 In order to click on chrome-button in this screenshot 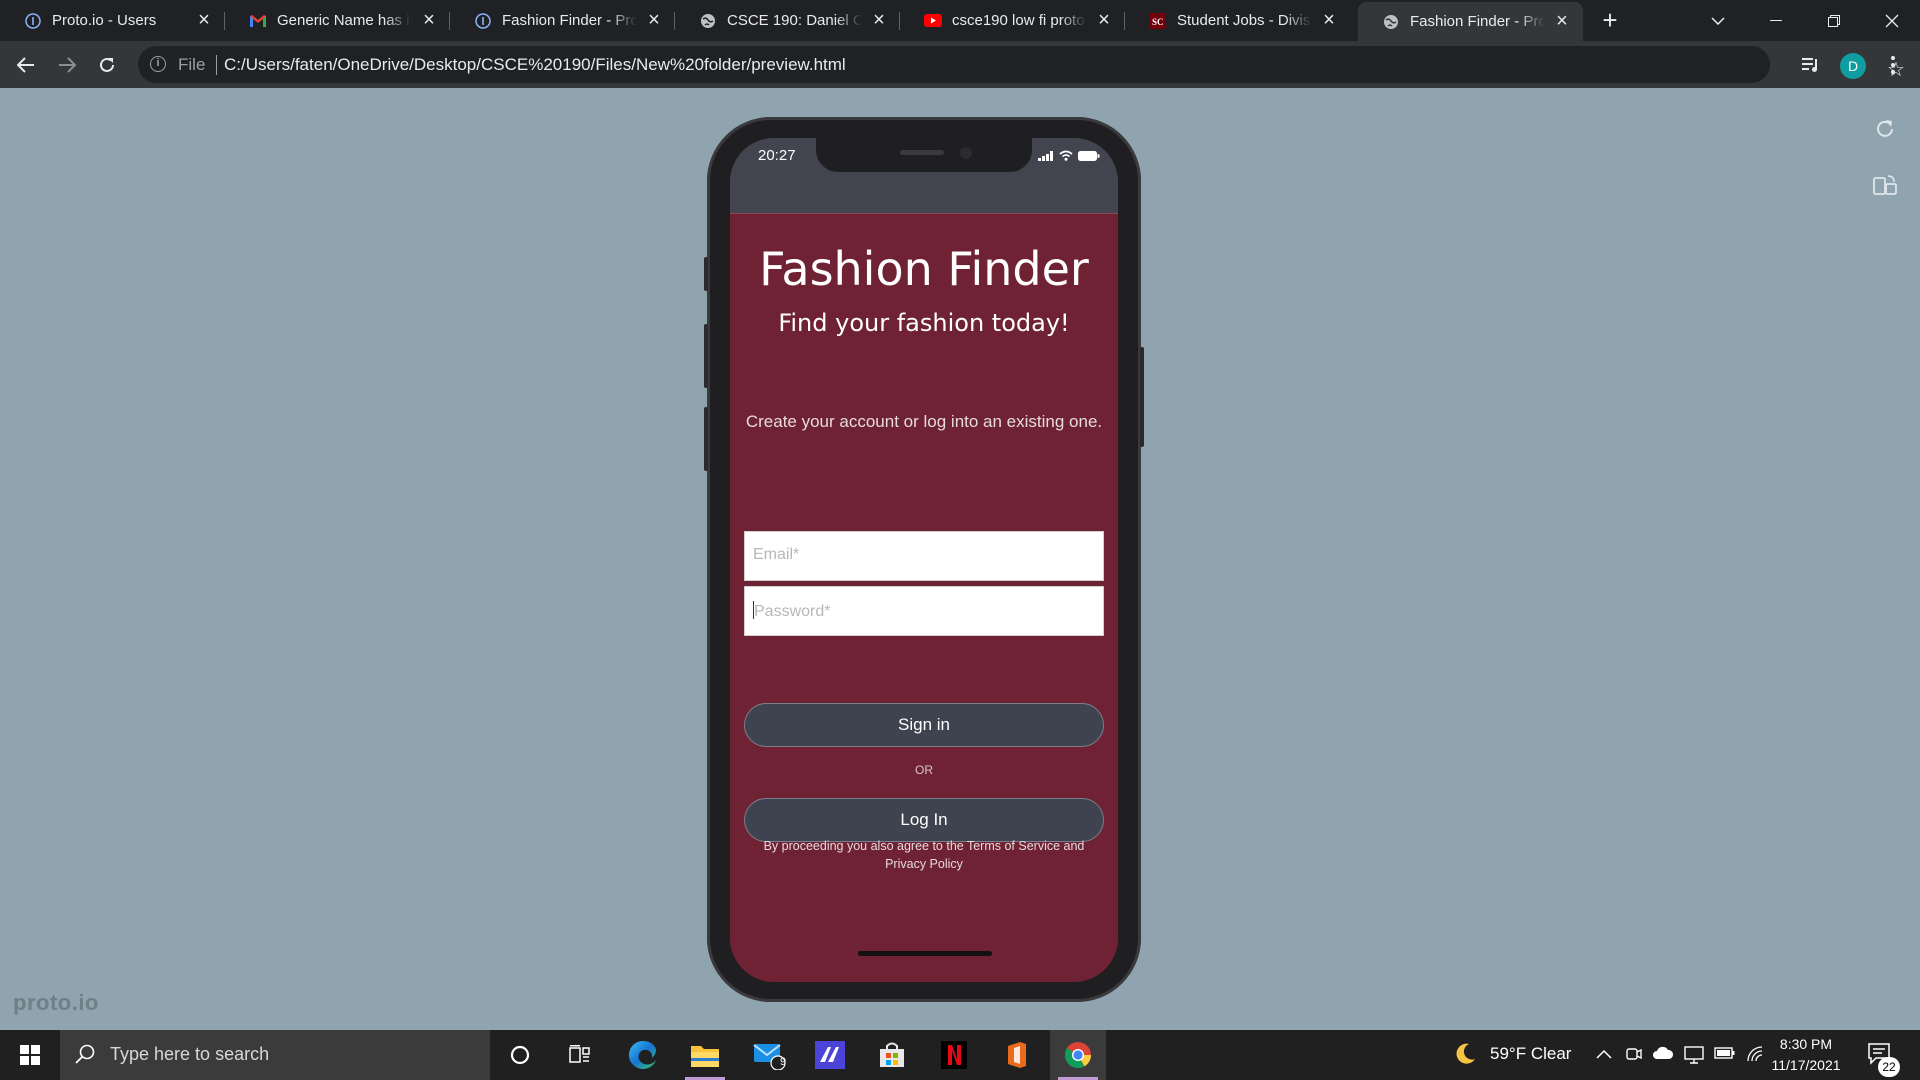, I will do `click(1078, 1055)`.